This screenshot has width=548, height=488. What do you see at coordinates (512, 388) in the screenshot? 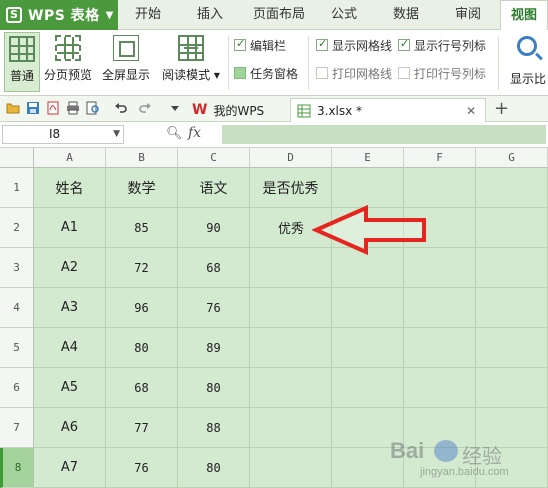
I see `cell-G6` at bounding box center [512, 388].